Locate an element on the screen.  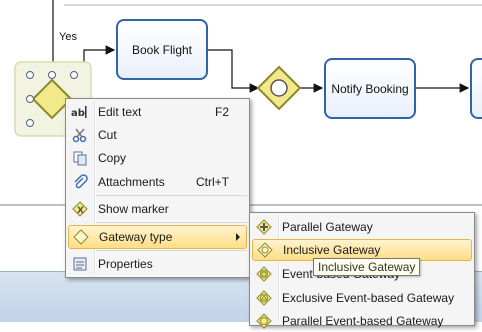
paperclip-icon is located at coordinates (80, 182).